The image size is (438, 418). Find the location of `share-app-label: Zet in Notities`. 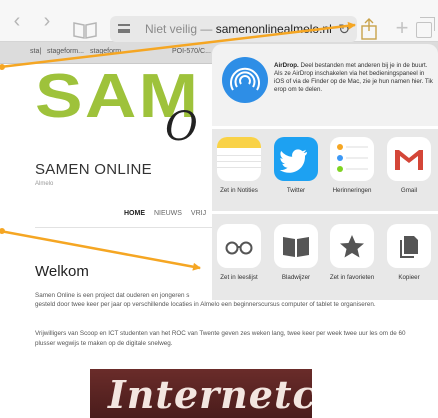

share-app-label: Zet in Notities is located at coordinates (239, 190).